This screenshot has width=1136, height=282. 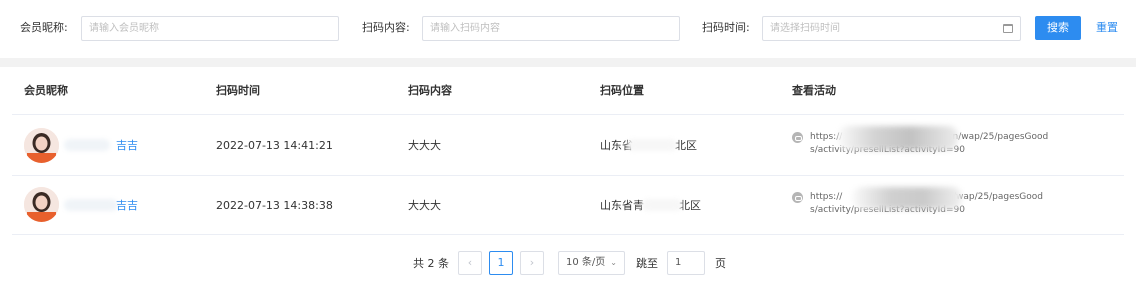 What do you see at coordinates (1107, 28) in the screenshot?
I see `reset-button: 重置` at bounding box center [1107, 28].